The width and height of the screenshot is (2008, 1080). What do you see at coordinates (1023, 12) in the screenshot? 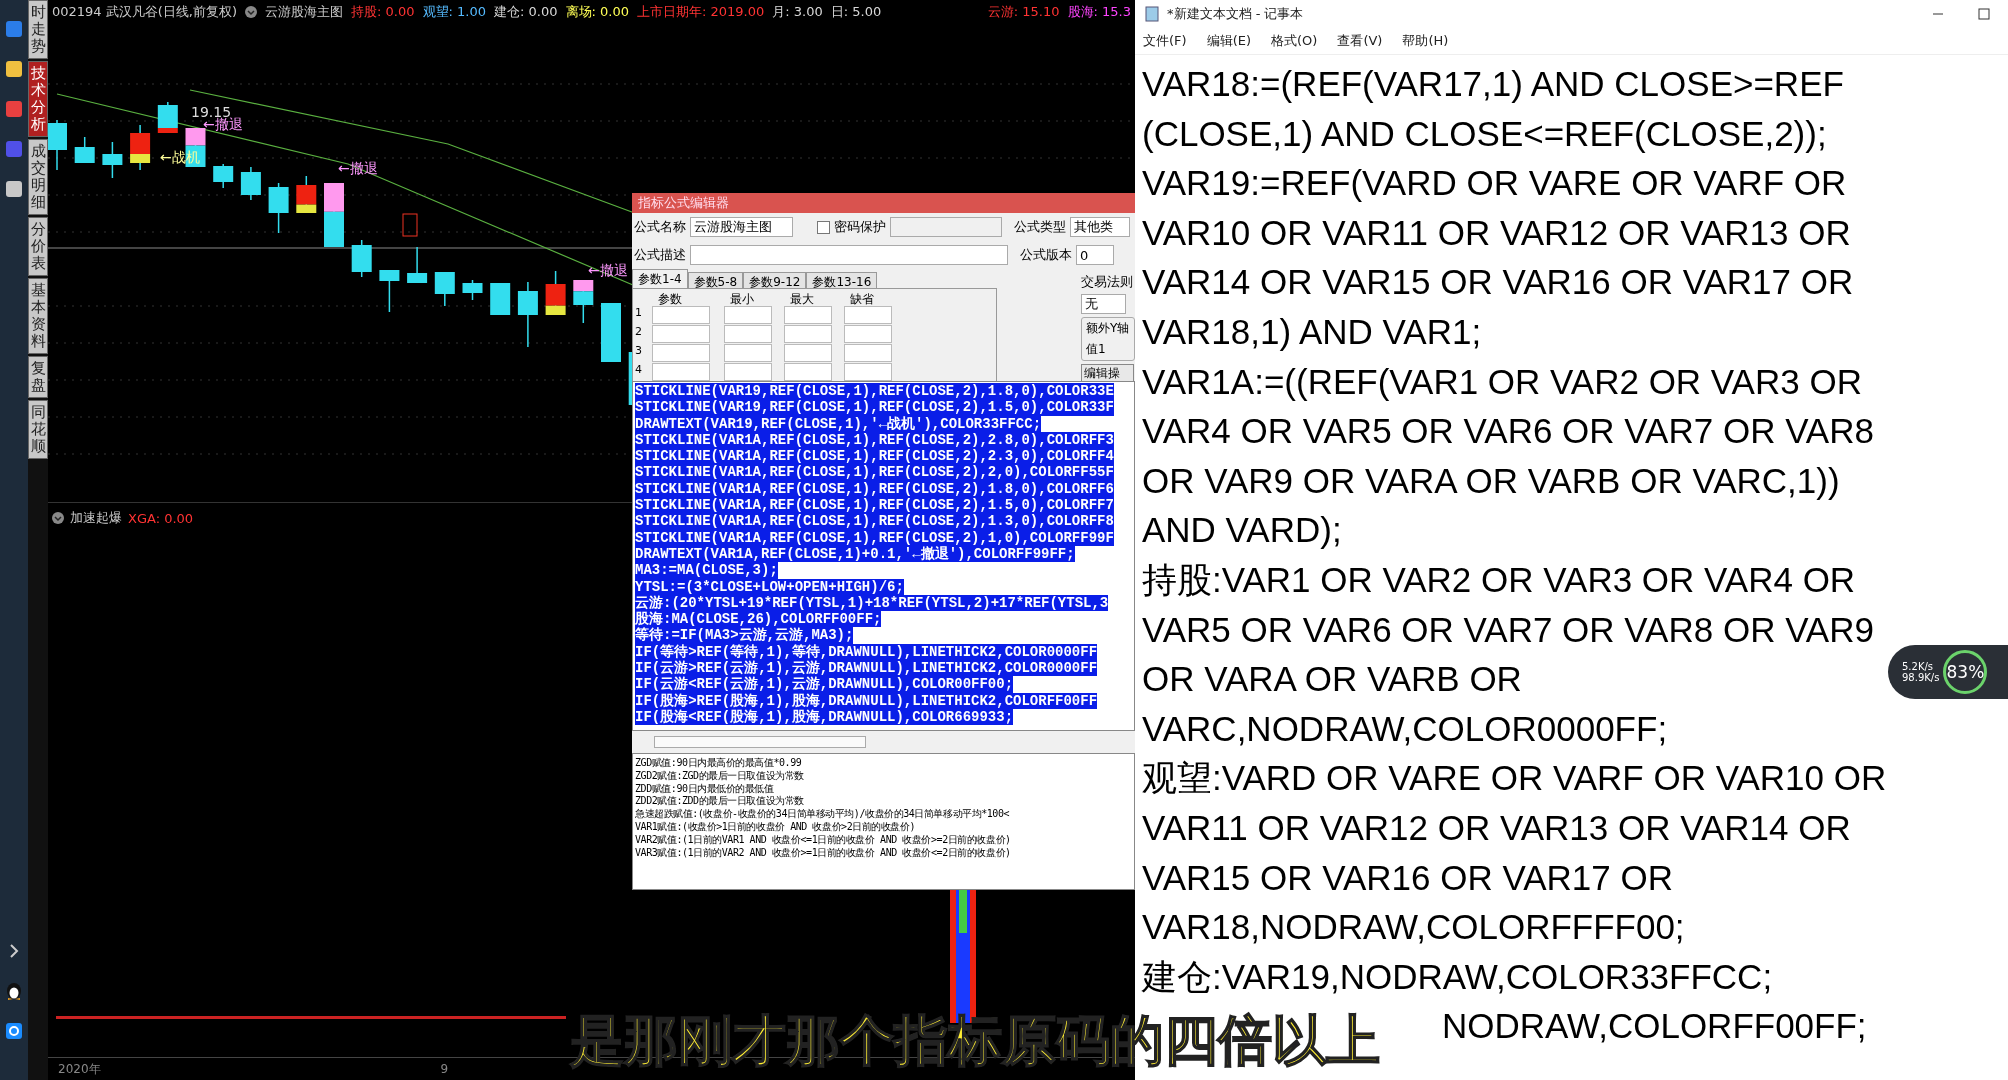
I see `indicator-value: 云游: 15.10` at bounding box center [1023, 12].